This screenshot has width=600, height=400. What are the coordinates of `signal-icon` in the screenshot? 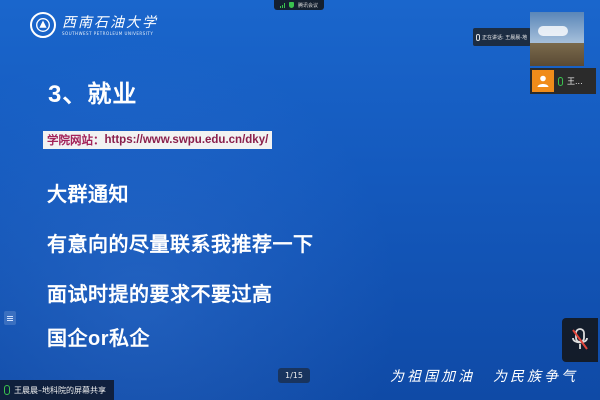 It's located at (282, 5).